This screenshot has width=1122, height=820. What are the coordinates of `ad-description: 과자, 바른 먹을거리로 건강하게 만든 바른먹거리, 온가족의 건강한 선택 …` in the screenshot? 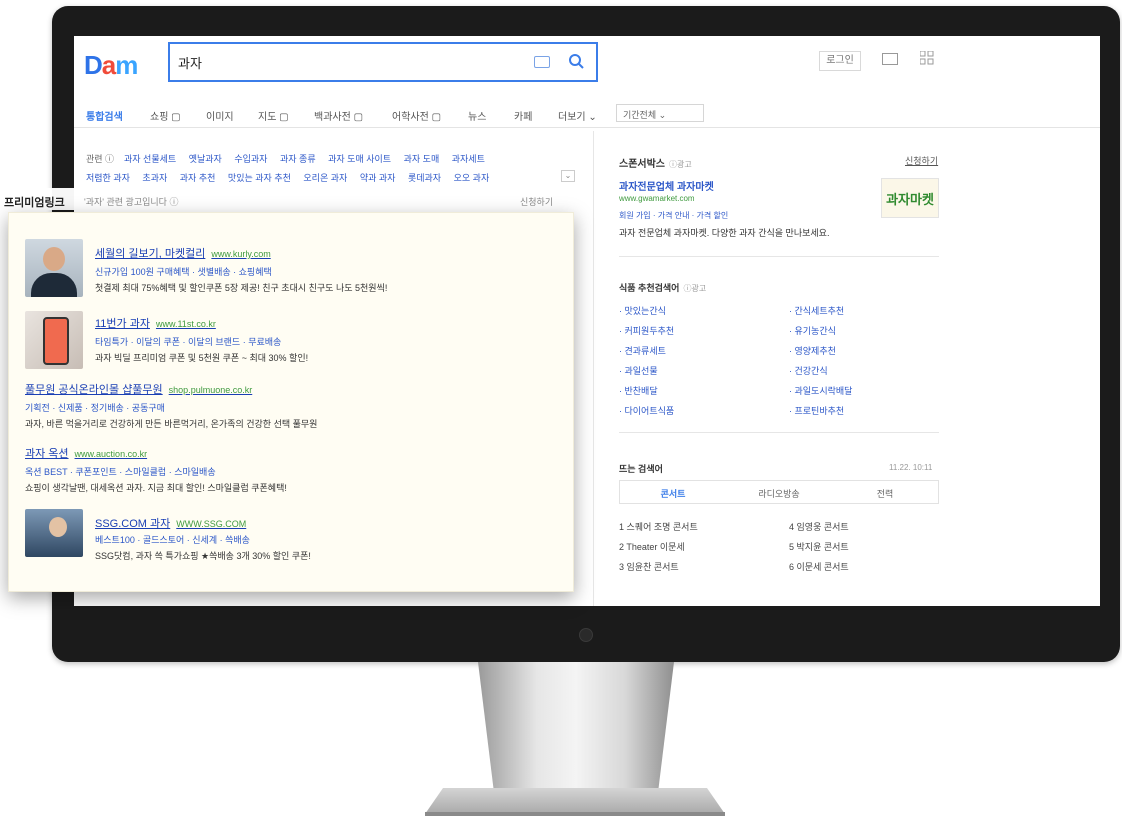 It's located at (171, 424).